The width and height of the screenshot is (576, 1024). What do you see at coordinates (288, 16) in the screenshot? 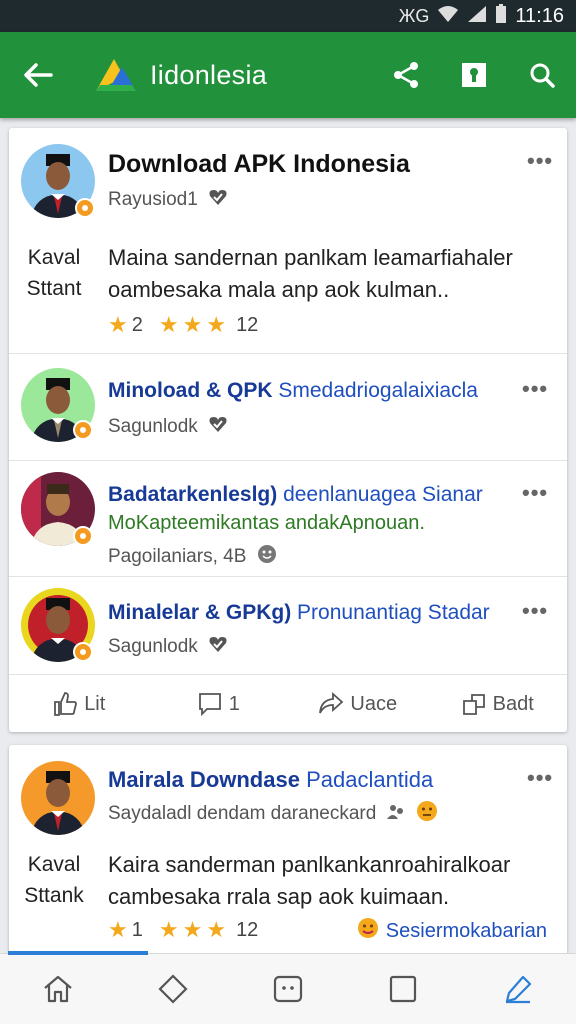
I see `status-bar: ЖG 11:16` at bounding box center [288, 16].